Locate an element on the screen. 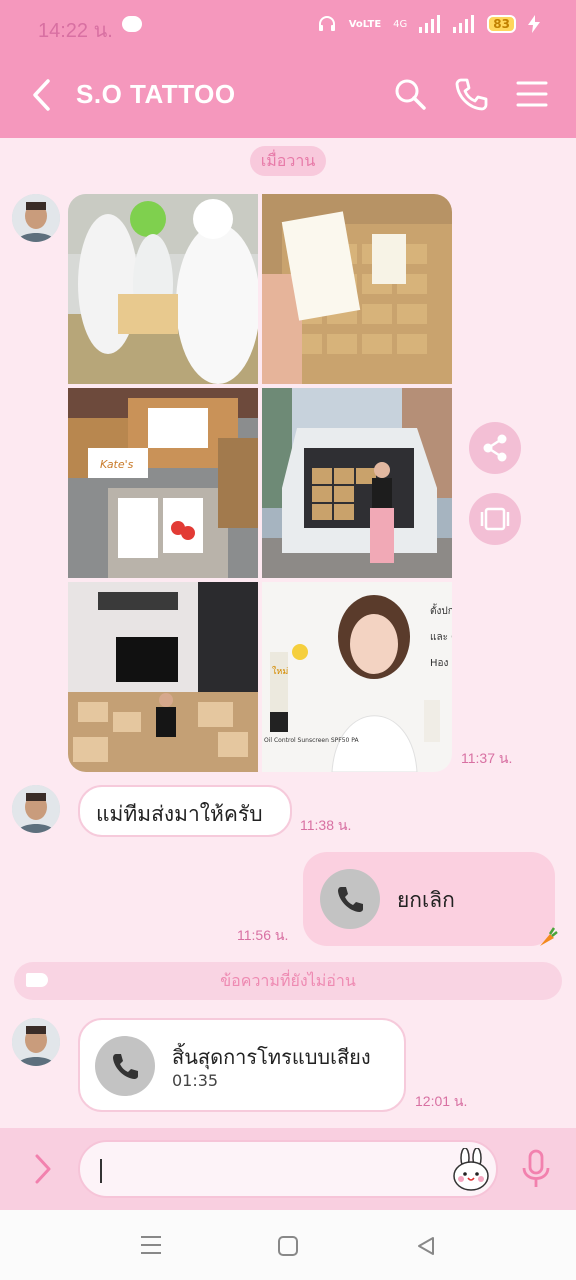 This screenshot has width=576, height=1280. battery-indicator: 83 is located at coordinates (501, 24).